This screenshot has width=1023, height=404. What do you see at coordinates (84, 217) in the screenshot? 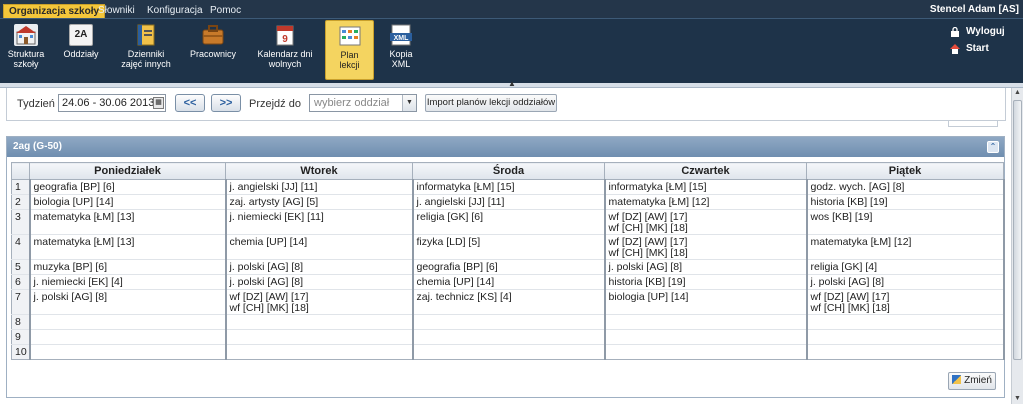
I see `lesson-entry: matematyka [ŁM] [13]` at bounding box center [84, 217].